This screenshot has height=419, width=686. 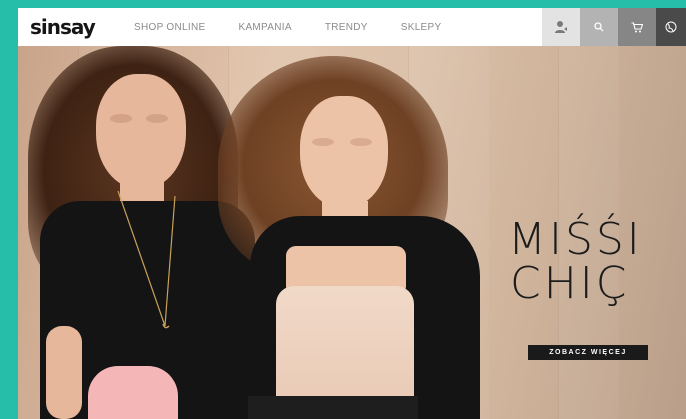 What do you see at coordinates (344, 152) in the screenshot?
I see `model-center-face` at bounding box center [344, 152].